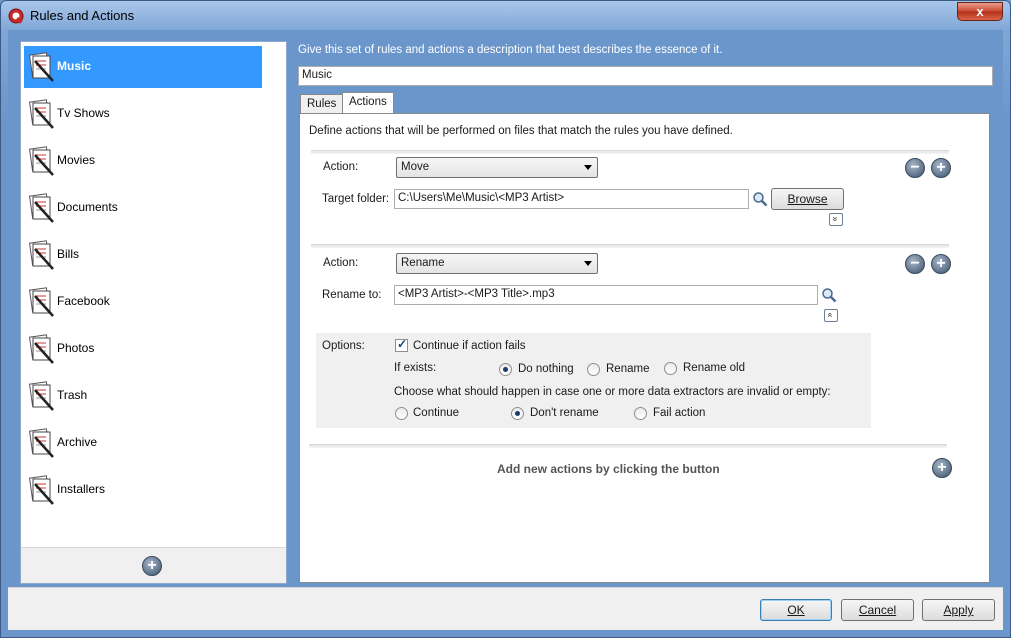  What do you see at coordinates (505, 369) in the screenshot?
I see `radio-do-nothing` at bounding box center [505, 369].